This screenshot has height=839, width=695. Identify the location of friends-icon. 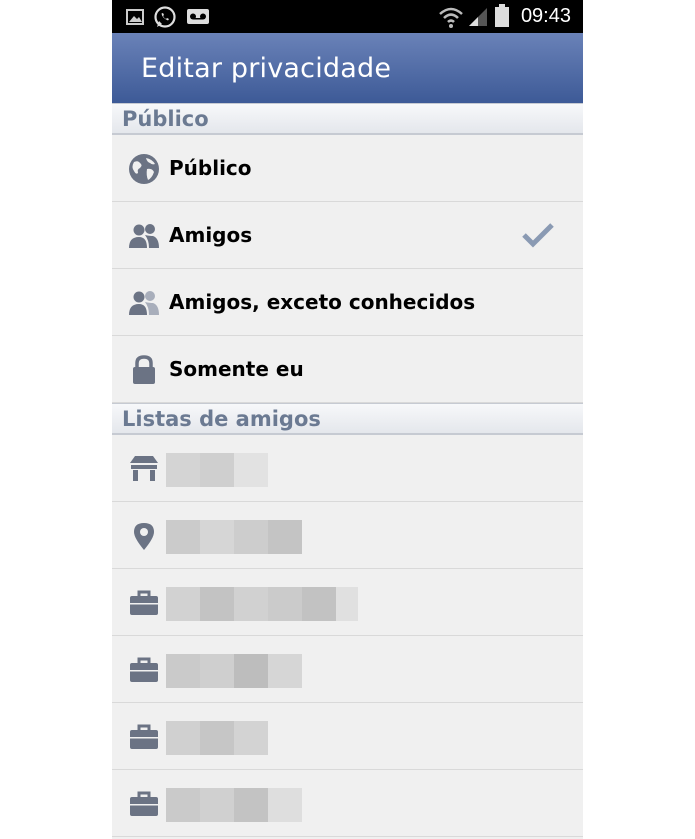
(144, 236).